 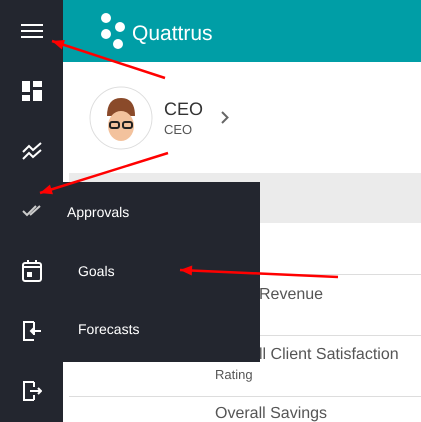 What do you see at coordinates (184, 109) in the screenshot?
I see `profile-name: CEO` at bounding box center [184, 109].